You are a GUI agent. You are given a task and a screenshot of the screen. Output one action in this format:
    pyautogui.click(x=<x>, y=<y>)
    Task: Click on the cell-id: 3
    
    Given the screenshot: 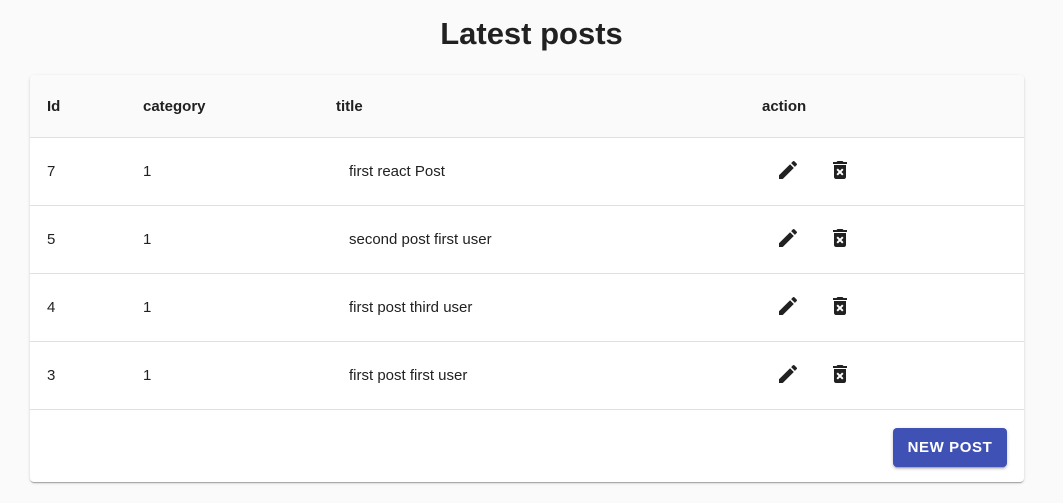 What is the action you would take?
    pyautogui.click(x=51, y=375)
    